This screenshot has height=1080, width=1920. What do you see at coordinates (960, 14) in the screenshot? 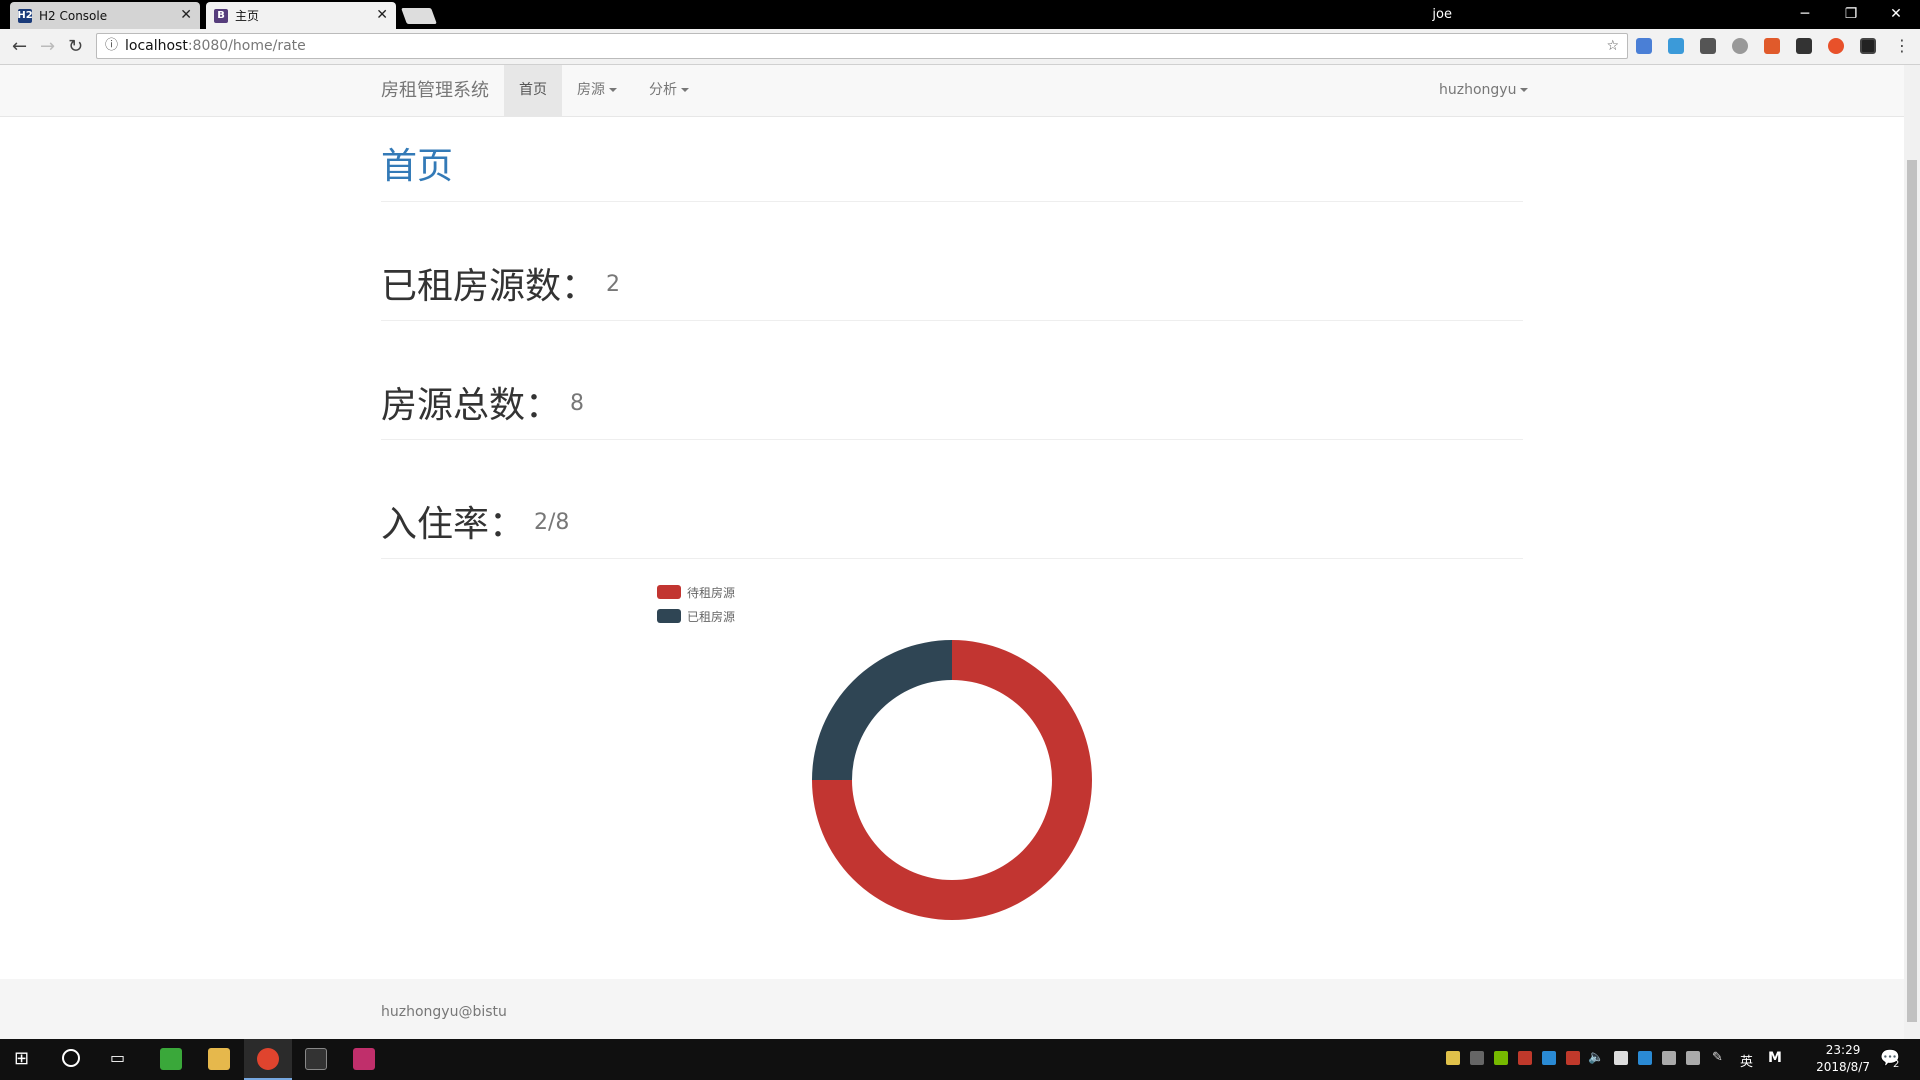
I see `browser-titlebar: H2 H2 Console ✕ B 主页 ✕ joe ─ ❐ ✕` at bounding box center [960, 14].